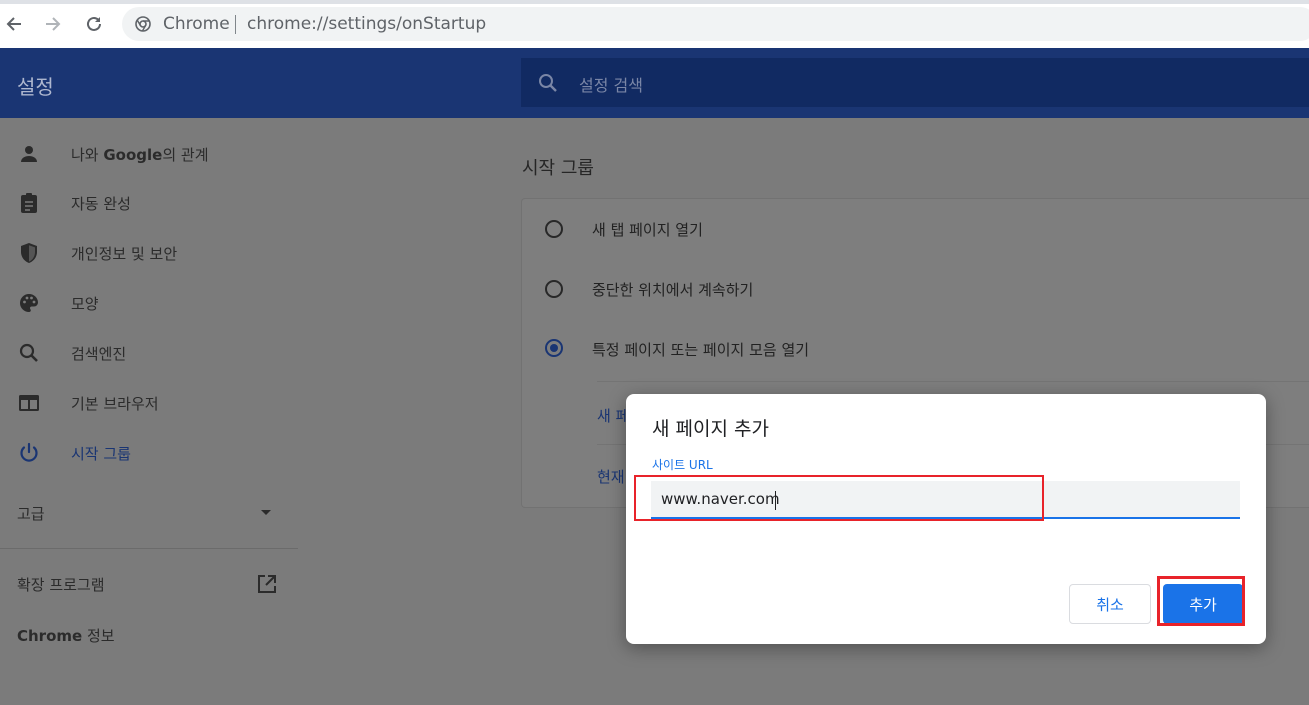  I want to click on sidebar-item-on-startup, so click(150, 453).